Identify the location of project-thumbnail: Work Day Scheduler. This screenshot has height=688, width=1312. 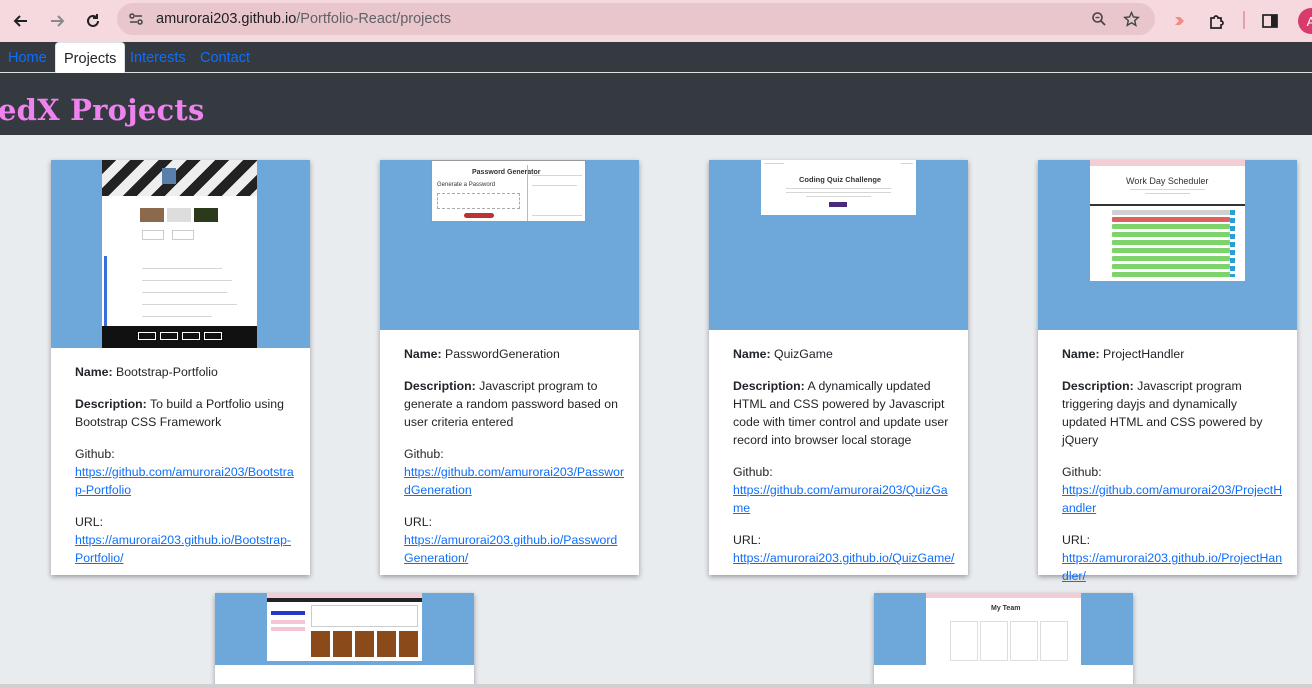
(1167, 245).